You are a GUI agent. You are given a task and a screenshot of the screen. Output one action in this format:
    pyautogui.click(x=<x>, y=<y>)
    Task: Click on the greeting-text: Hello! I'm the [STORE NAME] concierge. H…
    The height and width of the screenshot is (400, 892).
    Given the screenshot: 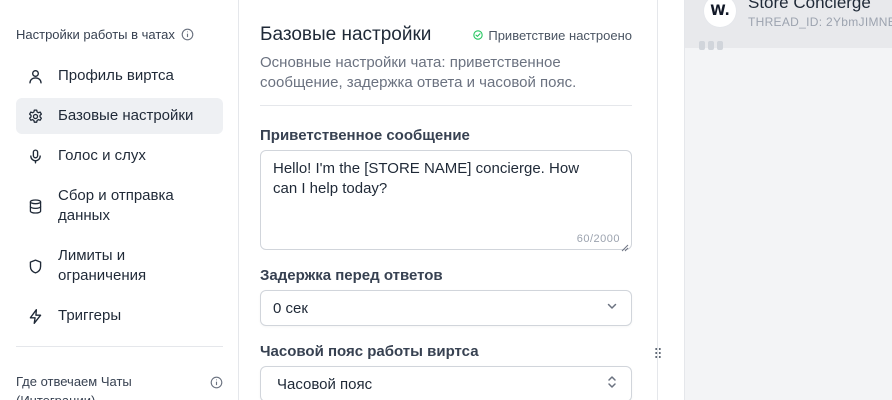 What is the action you would take?
    pyautogui.click(x=438, y=179)
    